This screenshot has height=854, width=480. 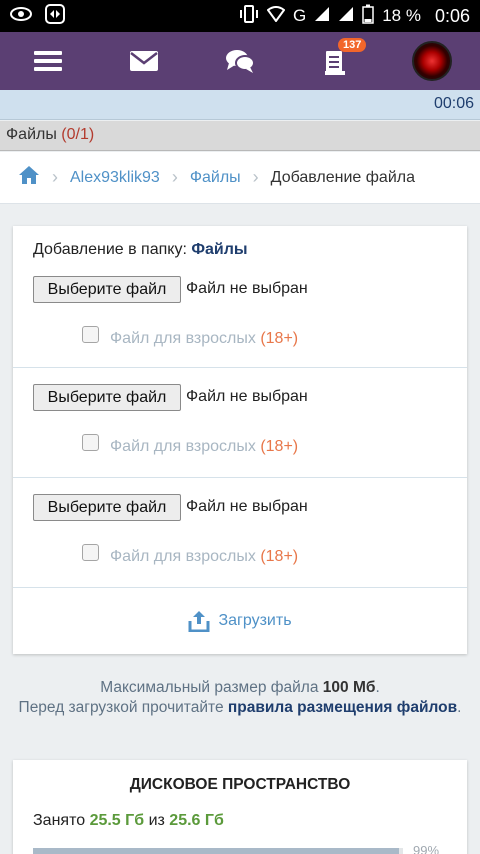 I want to click on mail-icon, so click(x=144, y=61).